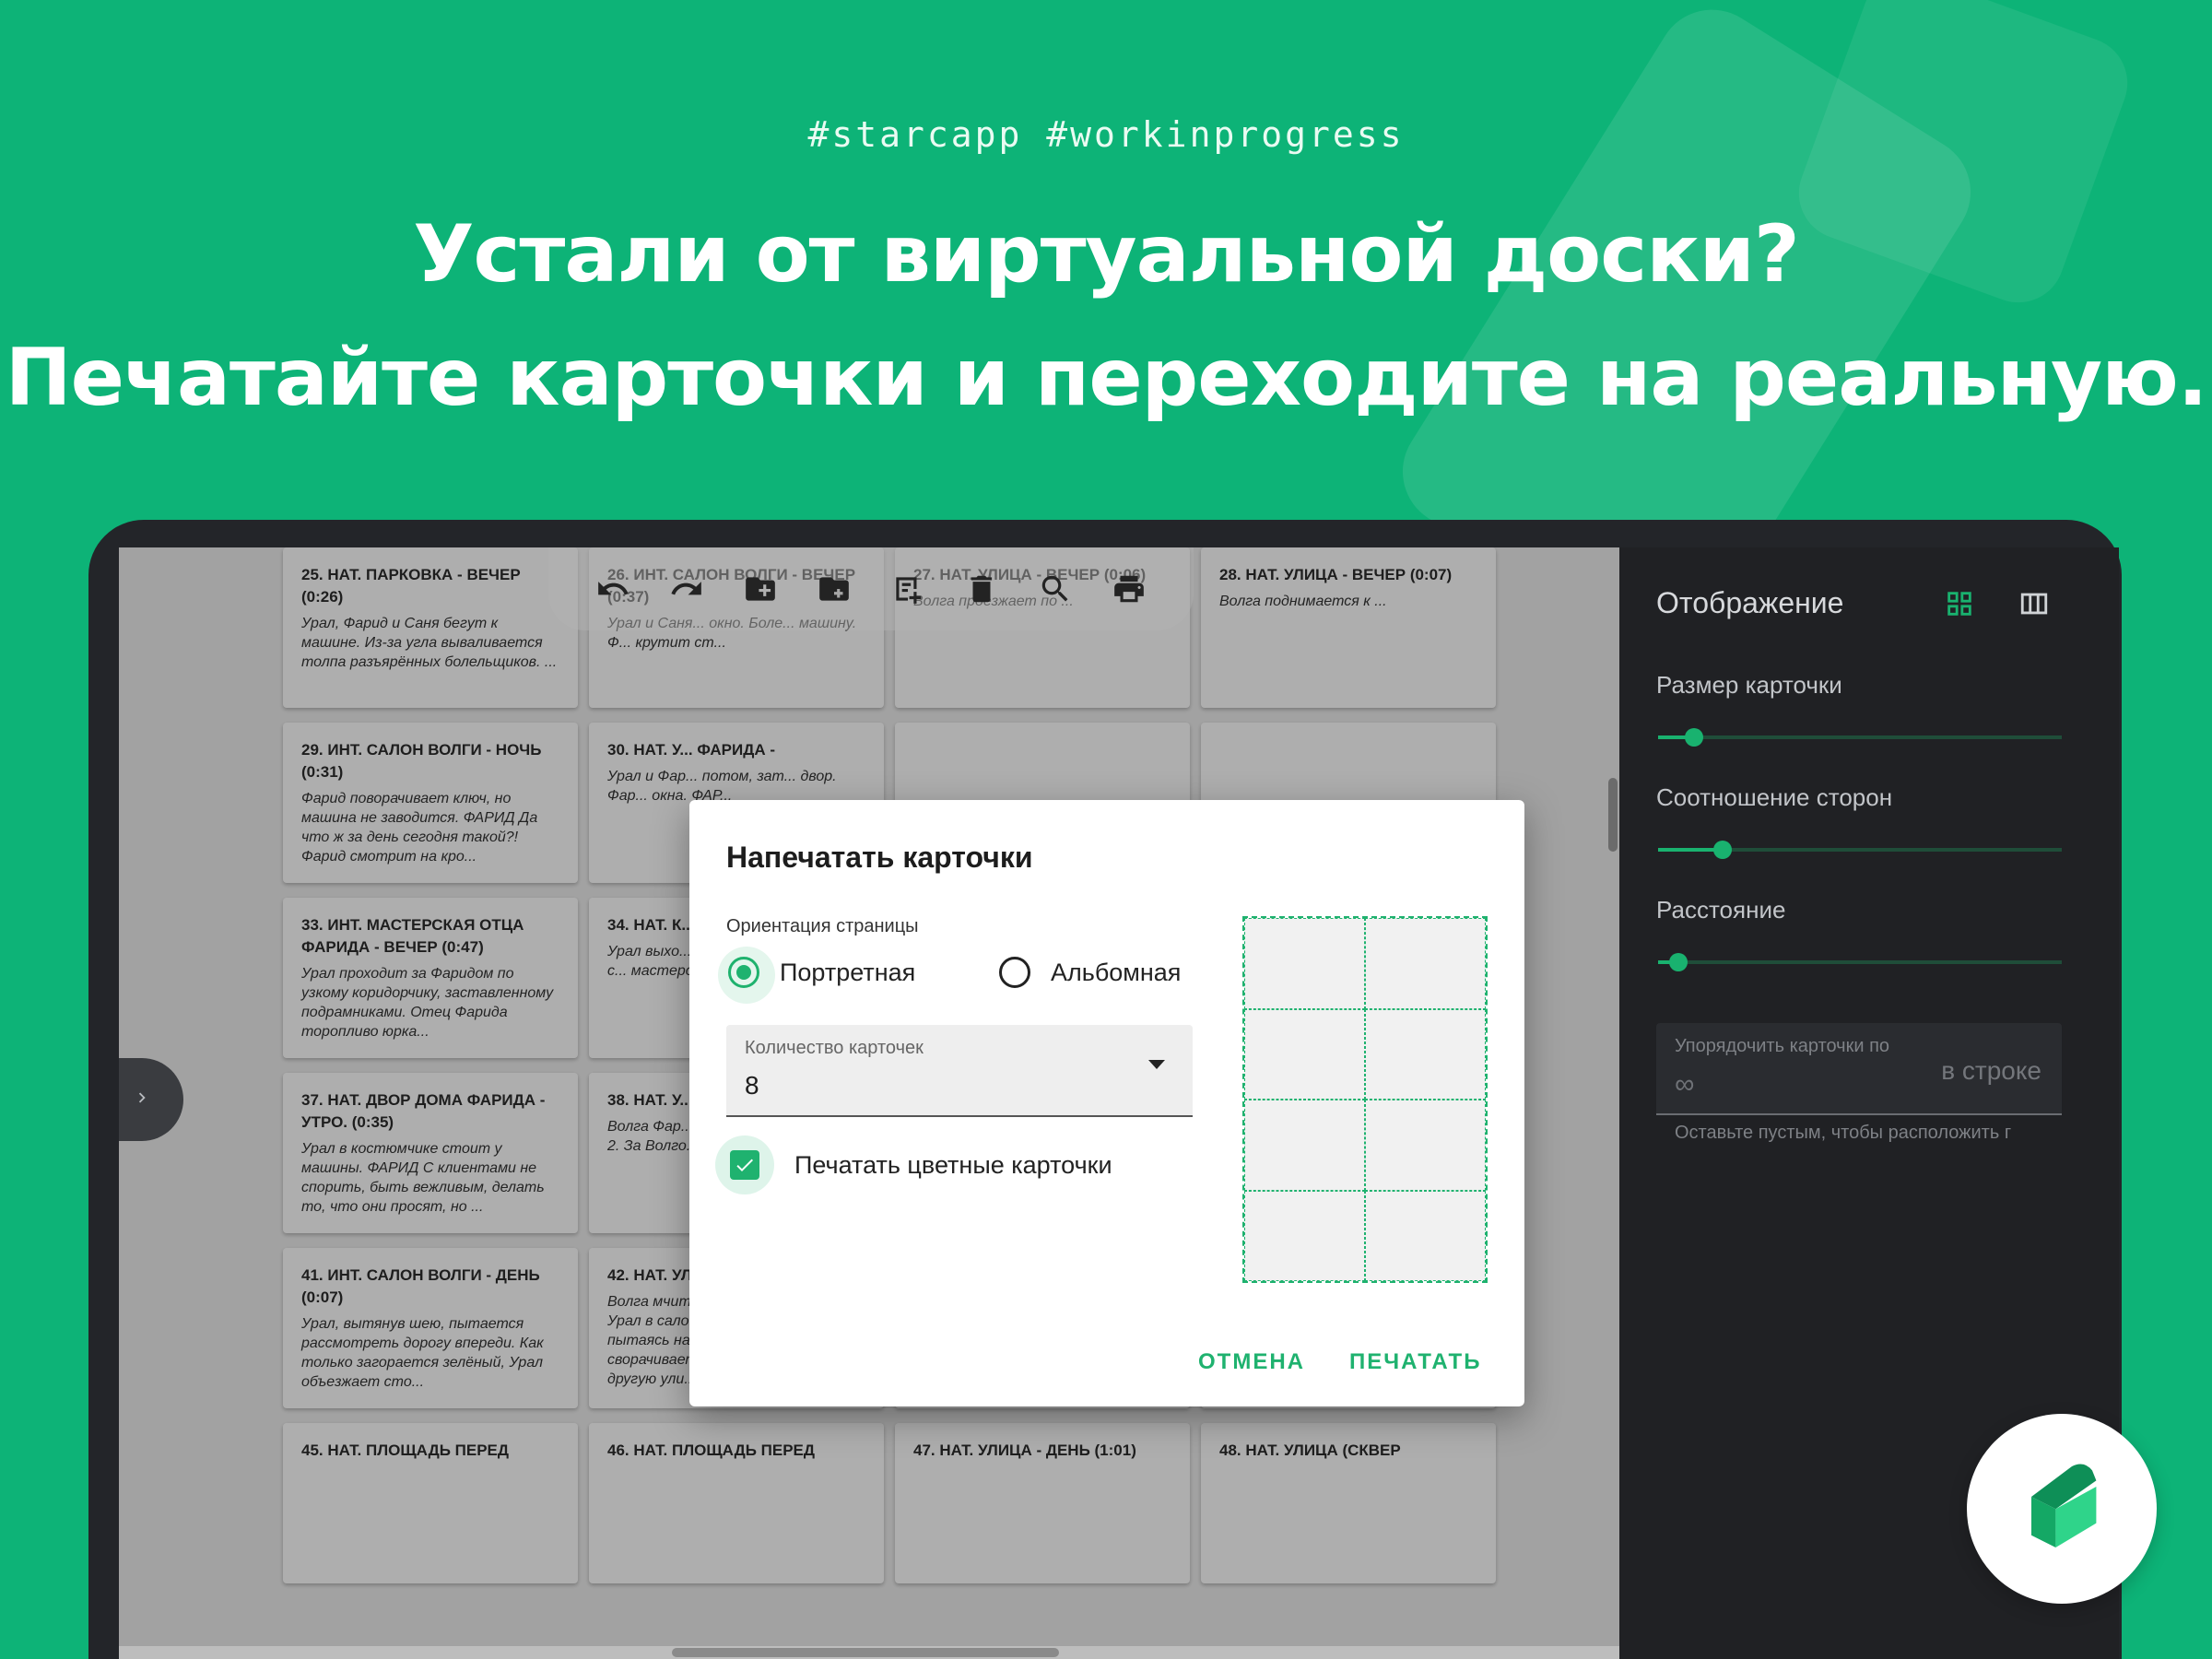 The image size is (2212, 1659). I want to click on grid-view-icon, so click(1959, 603).